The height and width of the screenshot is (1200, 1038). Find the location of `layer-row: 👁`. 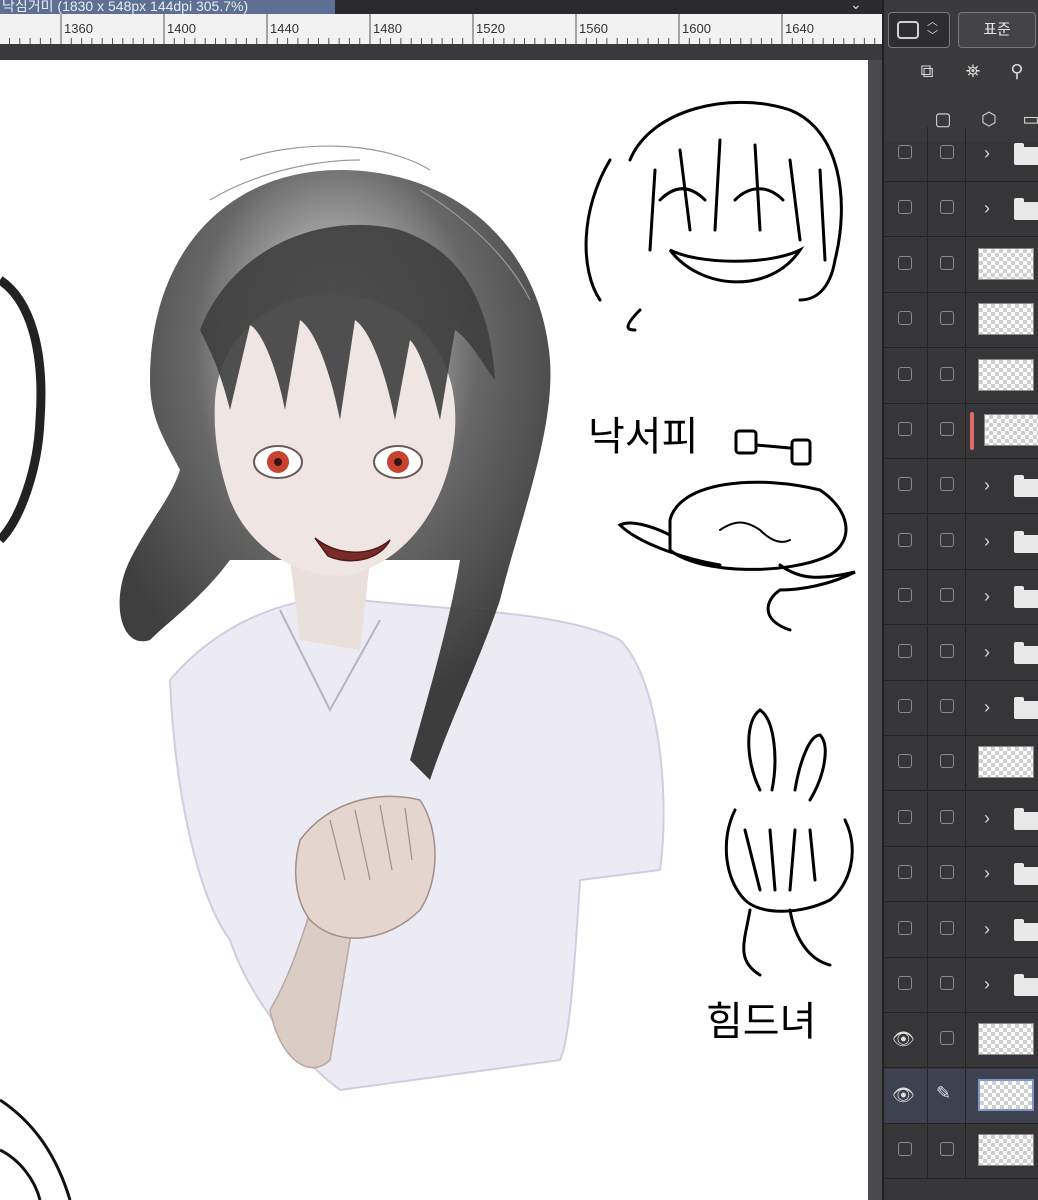

layer-row: 👁 is located at coordinates (961, 1041).